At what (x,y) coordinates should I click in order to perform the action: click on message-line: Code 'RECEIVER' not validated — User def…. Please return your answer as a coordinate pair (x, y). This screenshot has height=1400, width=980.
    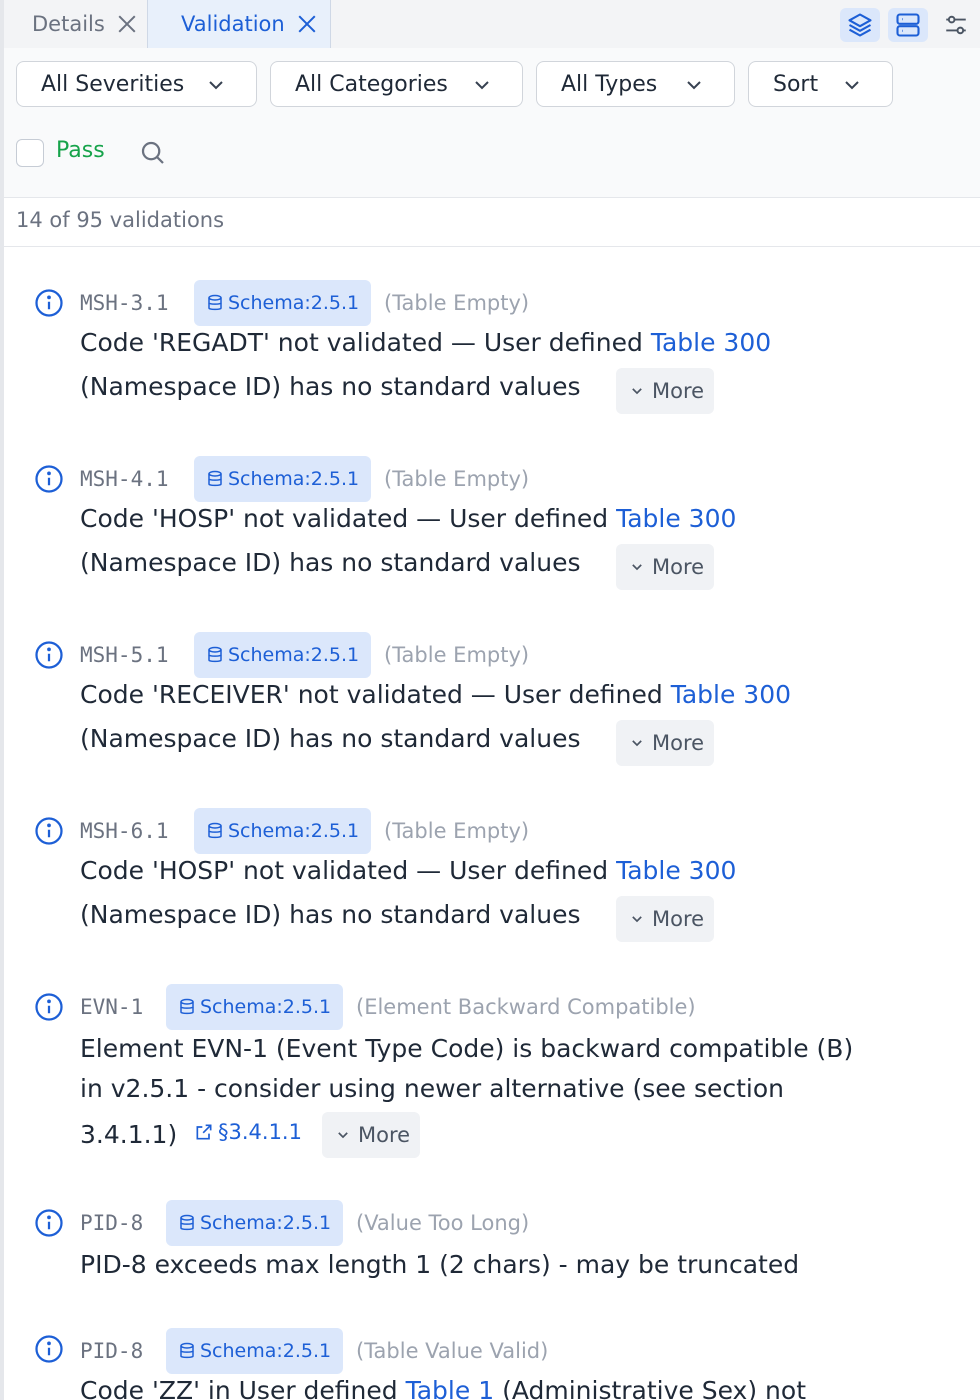
    Looking at the image, I should click on (435, 694).